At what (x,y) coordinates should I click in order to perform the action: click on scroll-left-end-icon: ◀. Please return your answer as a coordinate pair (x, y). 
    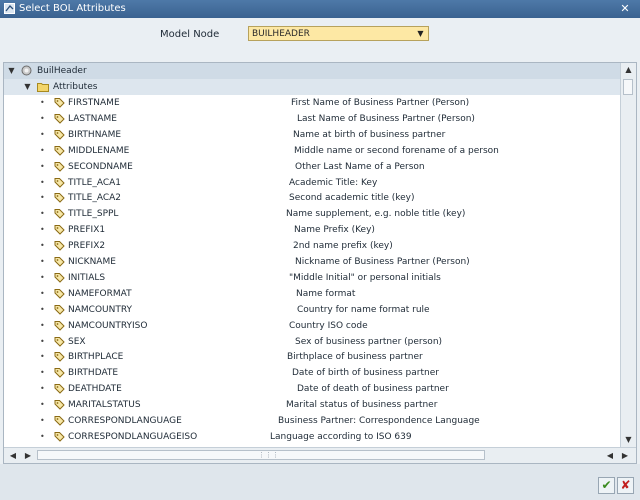
    Looking at the image, I should click on (610, 455).